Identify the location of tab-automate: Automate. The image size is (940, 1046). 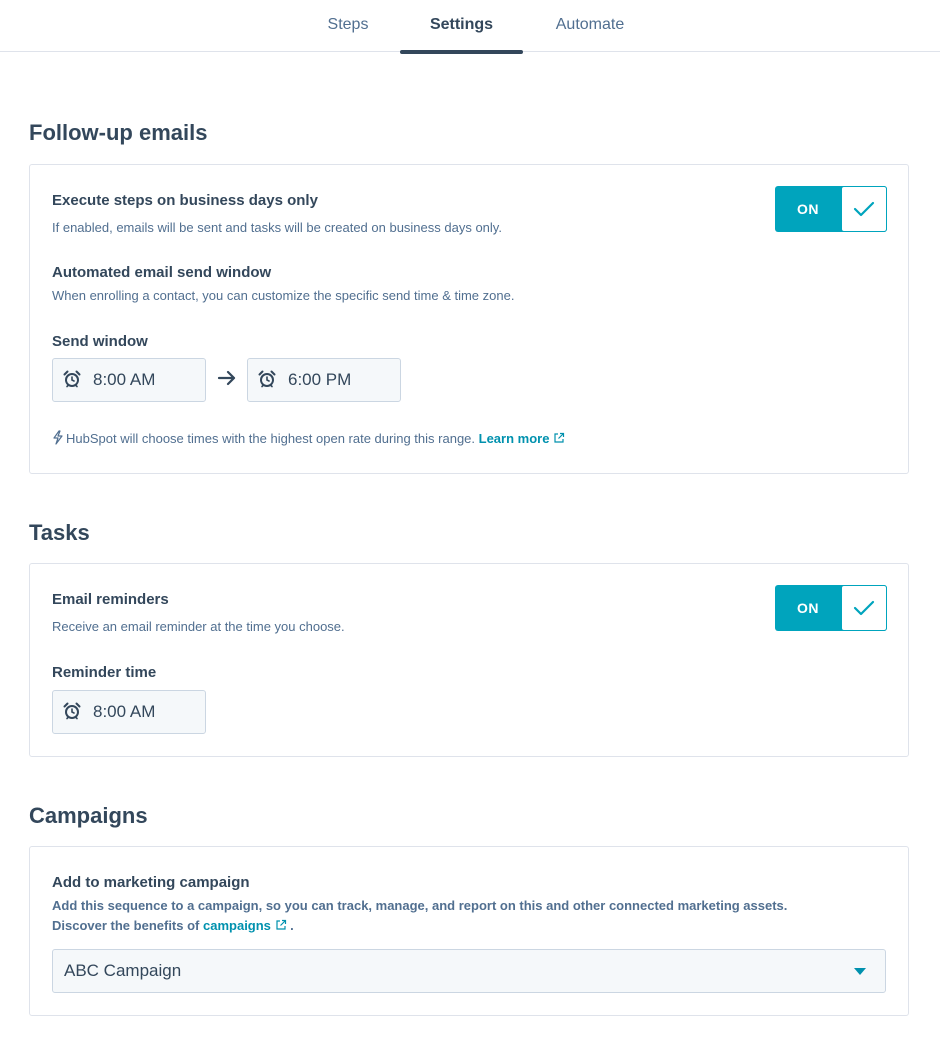
(590, 26).